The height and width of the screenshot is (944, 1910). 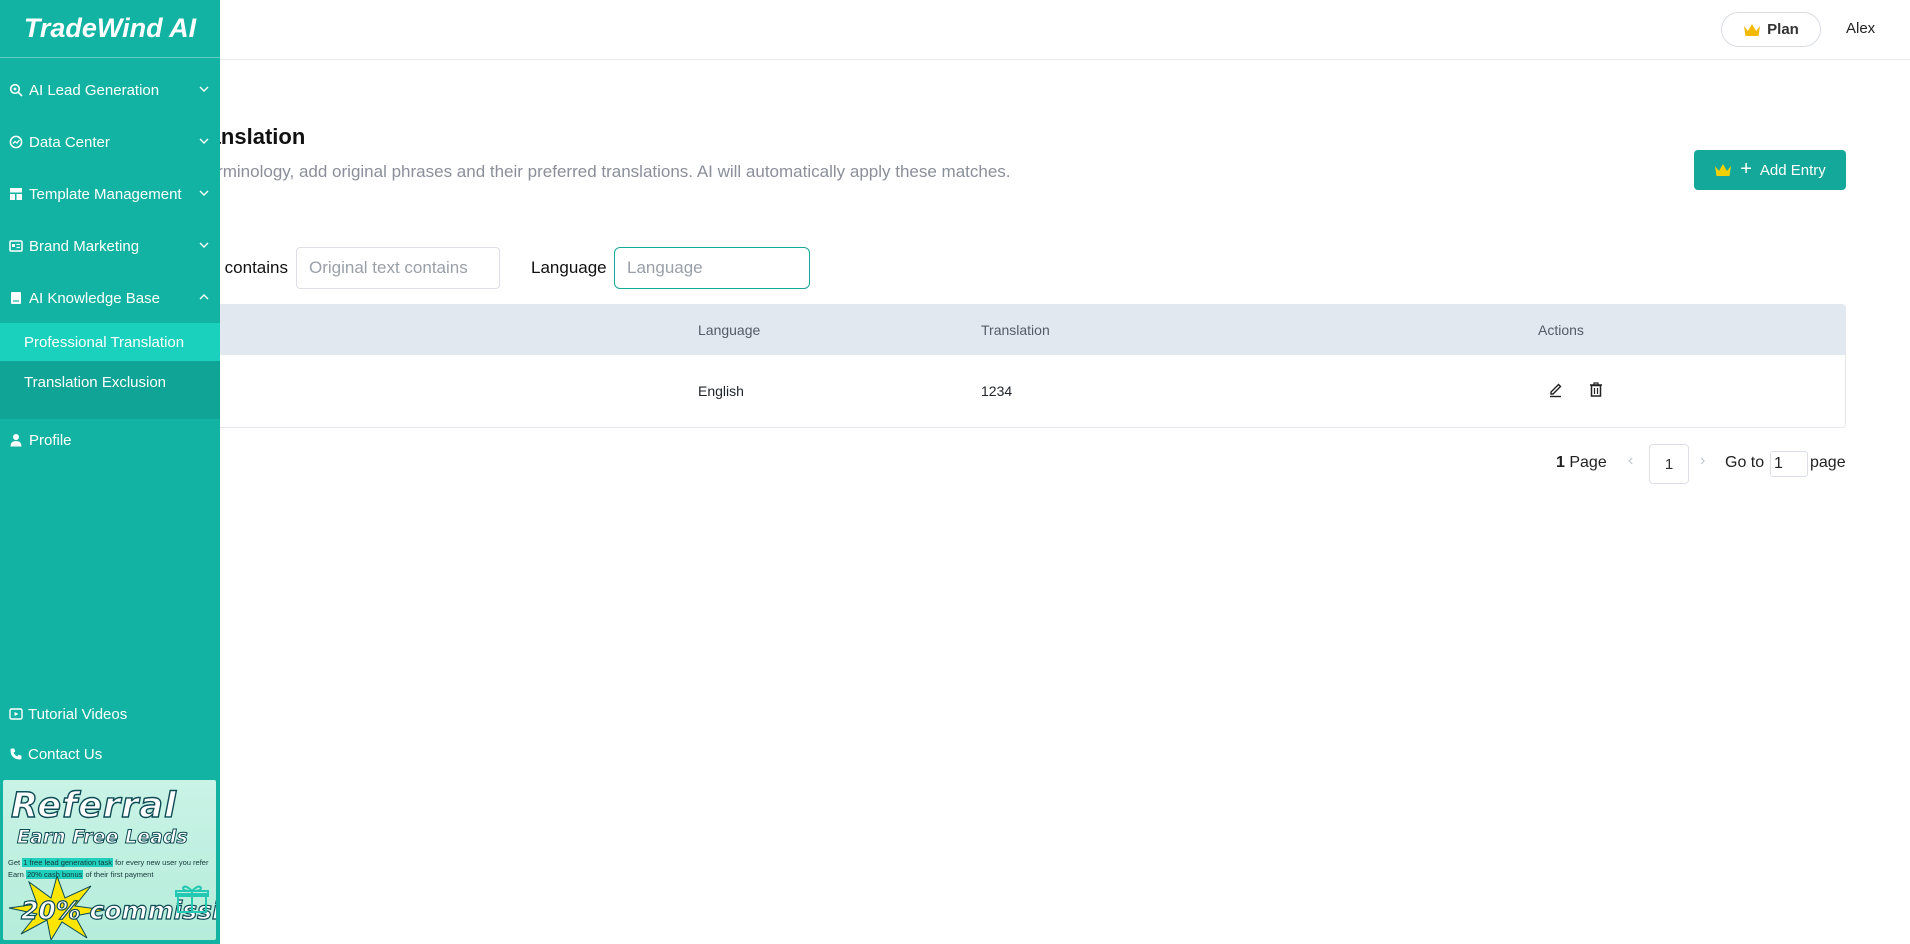 I want to click on user-icon, so click(x=16, y=440).